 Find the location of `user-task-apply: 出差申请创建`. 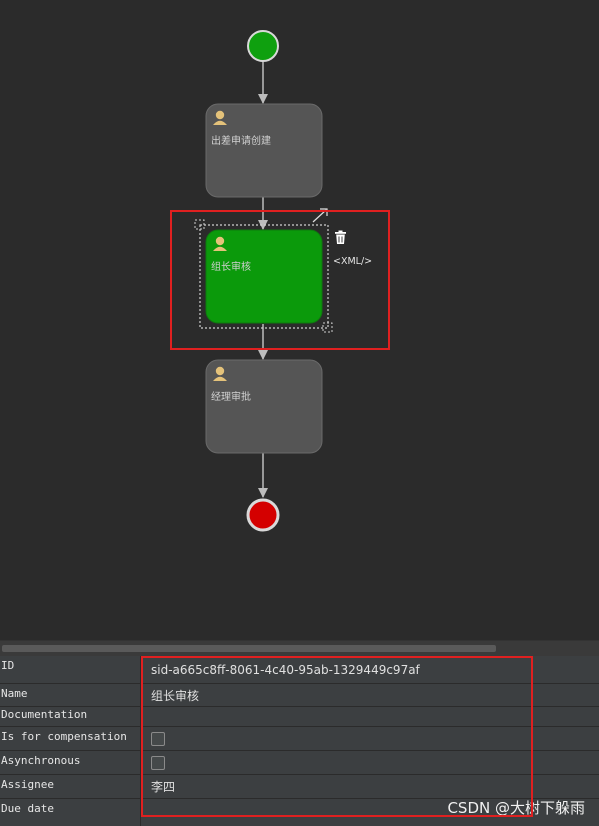

user-task-apply: 出差申请创建 is located at coordinates (264, 150).